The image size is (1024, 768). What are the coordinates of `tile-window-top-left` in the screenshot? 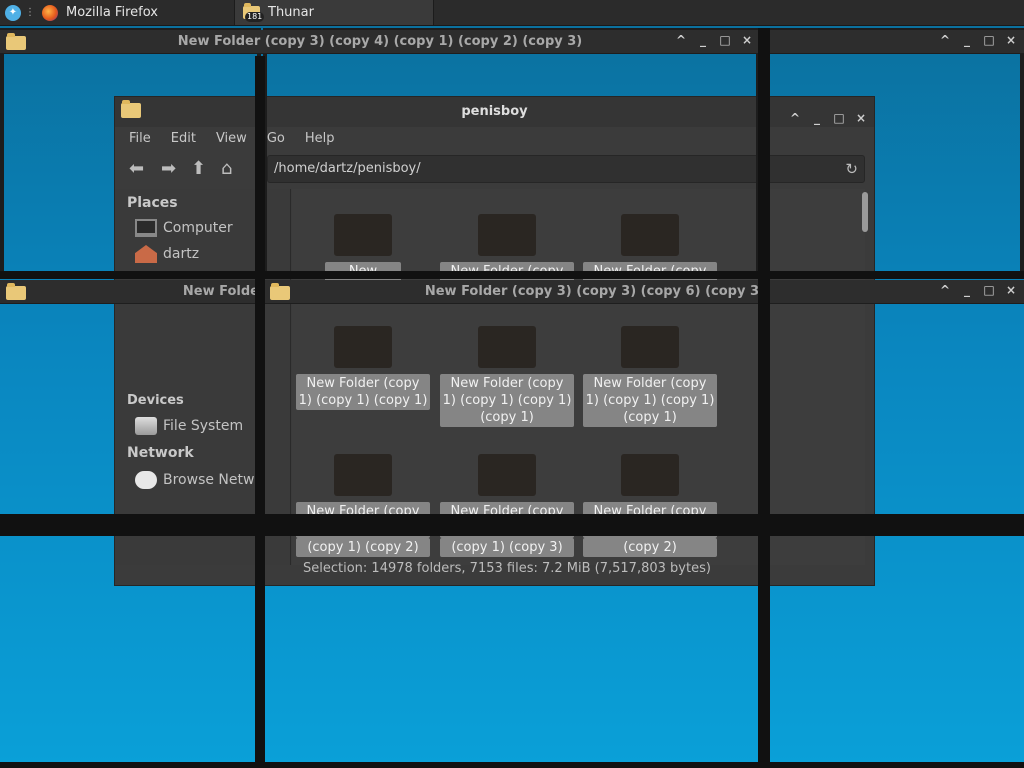 It's located at (130, 152).